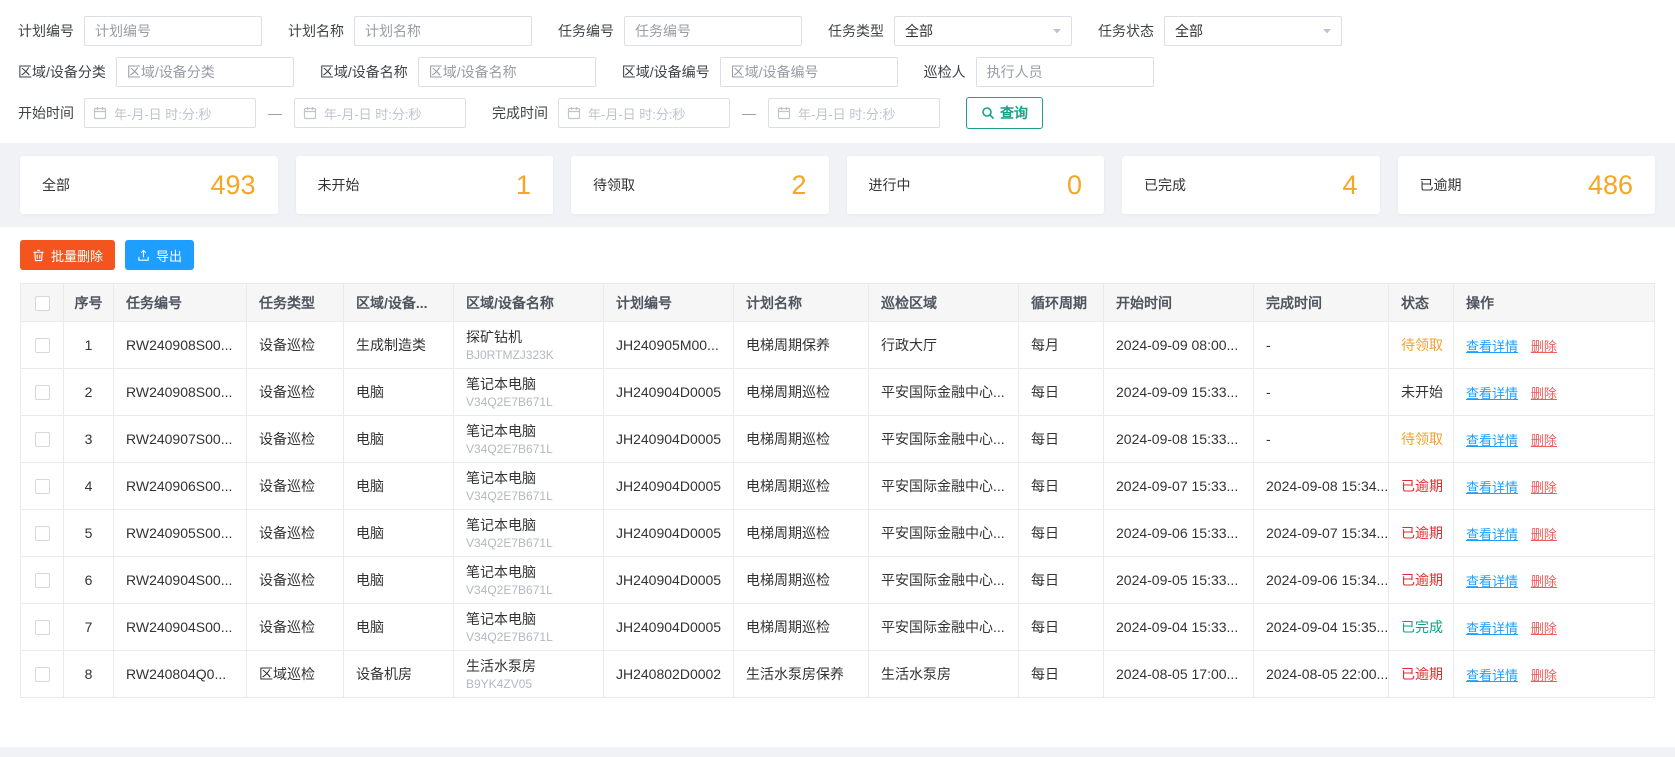 This screenshot has height=757, width=1675. I want to click on task-no-input, so click(713, 31).